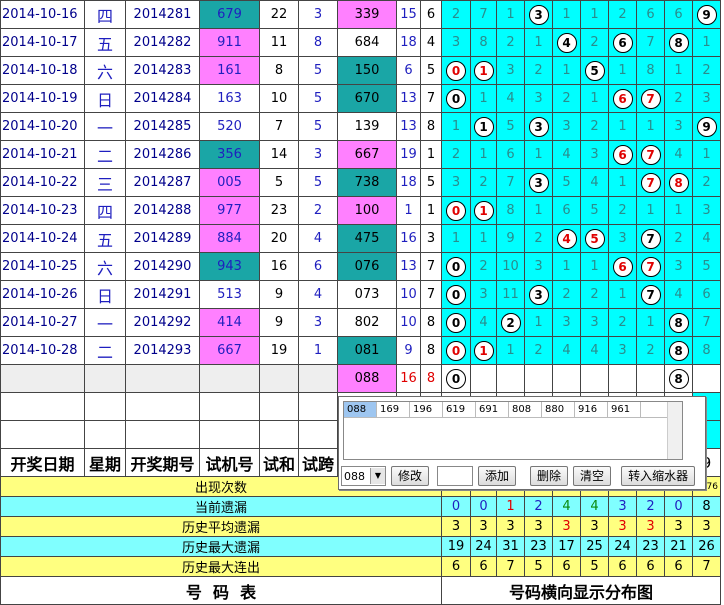  Describe the element at coordinates (658, 476) in the screenshot. I see `transfer-to-reducer-button: 转入缩水器` at that location.